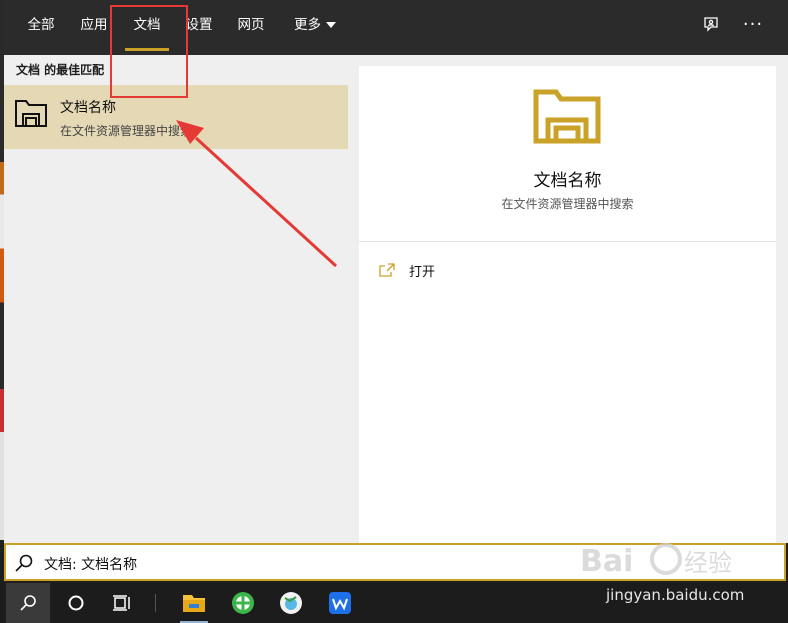 Image resolution: width=788 pixels, height=623 pixels. What do you see at coordinates (567, 241) in the screenshot?
I see `preview-divider` at bounding box center [567, 241].